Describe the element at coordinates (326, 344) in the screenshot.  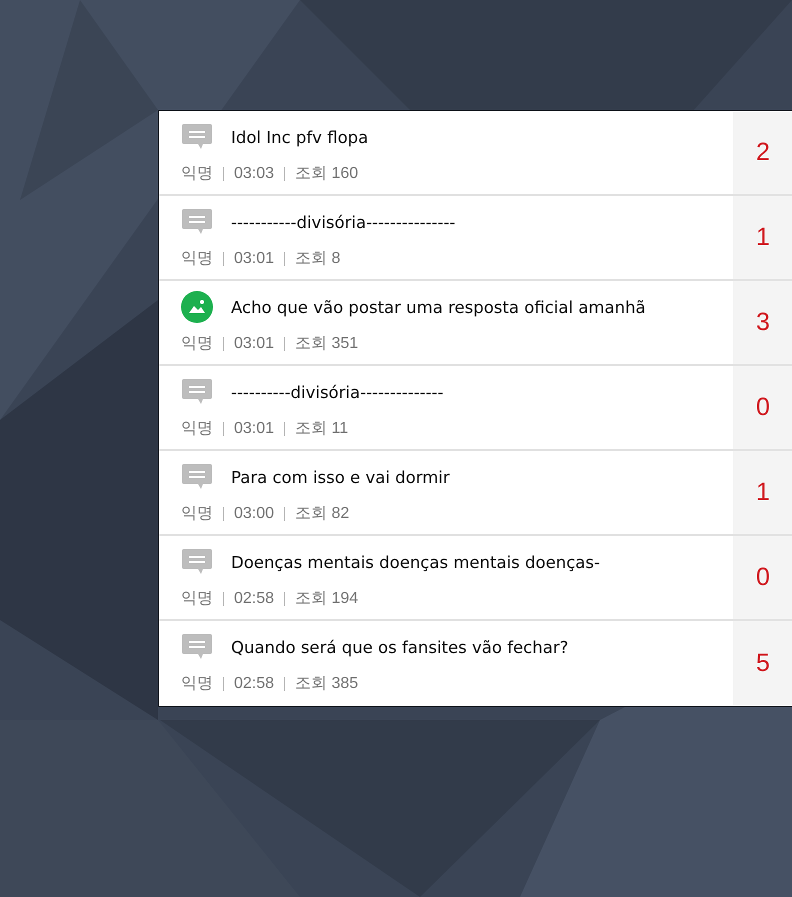
I see `view-count: 조회 351` at that location.